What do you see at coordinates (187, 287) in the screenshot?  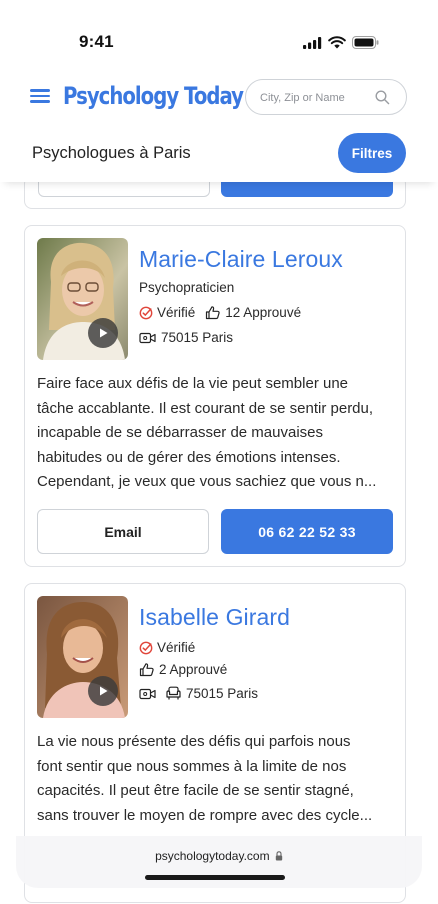 I see `profile-title: Psychopraticien` at bounding box center [187, 287].